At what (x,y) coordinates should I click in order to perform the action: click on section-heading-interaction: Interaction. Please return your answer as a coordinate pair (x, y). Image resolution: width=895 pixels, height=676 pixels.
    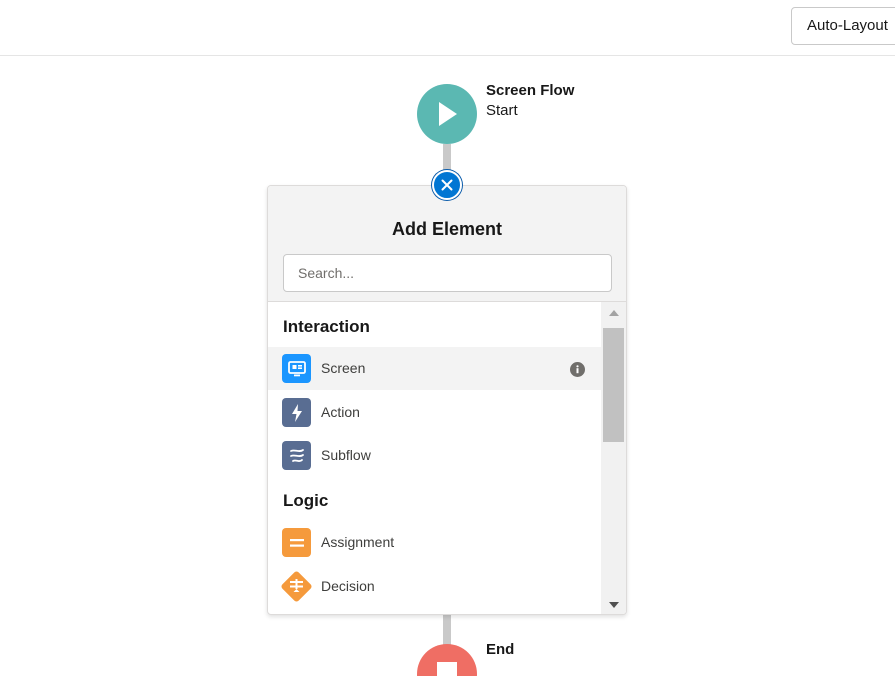
    Looking at the image, I should click on (326, 326).